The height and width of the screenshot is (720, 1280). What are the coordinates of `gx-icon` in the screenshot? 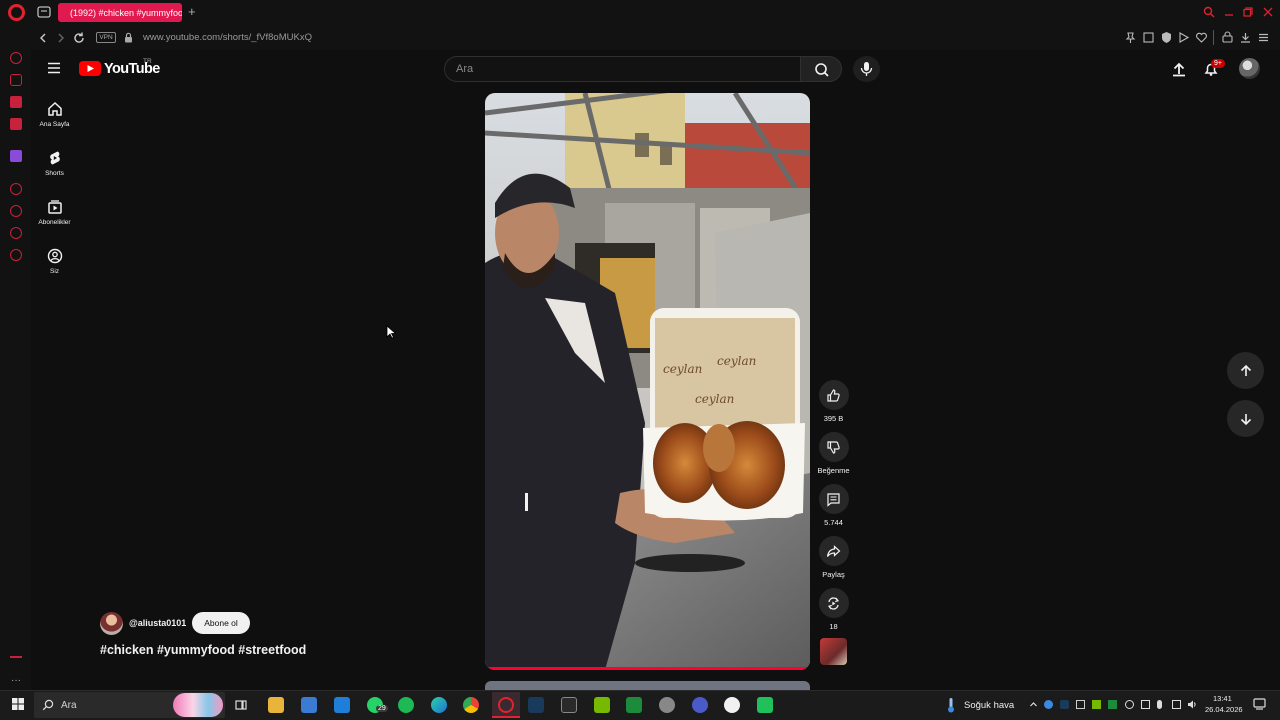 It's located at (16, 660).